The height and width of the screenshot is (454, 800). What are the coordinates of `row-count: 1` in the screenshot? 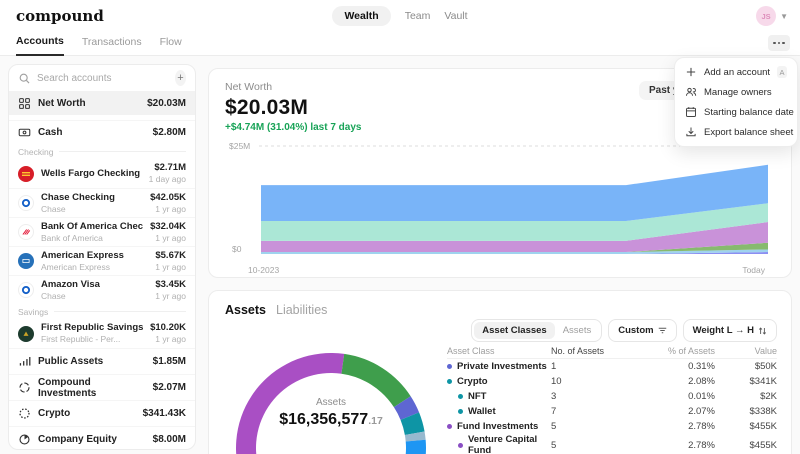 It's located at (554, 366).